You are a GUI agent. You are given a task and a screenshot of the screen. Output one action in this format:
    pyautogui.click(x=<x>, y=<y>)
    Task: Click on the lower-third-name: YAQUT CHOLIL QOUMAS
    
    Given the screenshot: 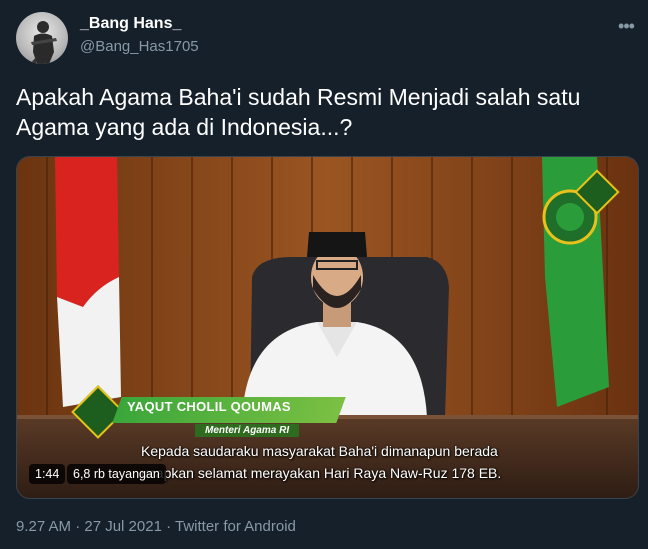 What is the action you would take?
    pyautogui.click(x=209, y=406)
    